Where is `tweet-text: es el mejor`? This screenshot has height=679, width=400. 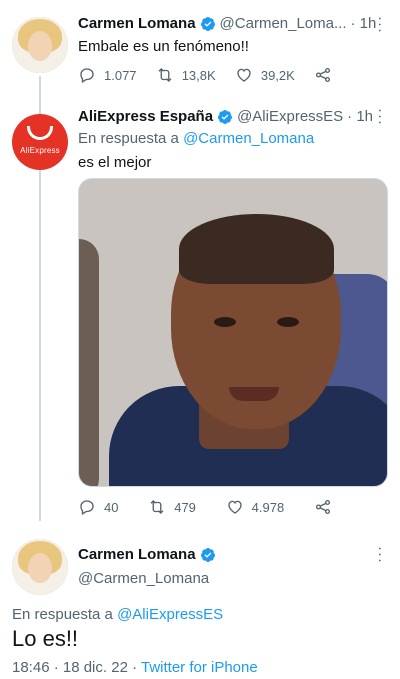
tweet-text: es el mejor is located at coordinates (115, 162).